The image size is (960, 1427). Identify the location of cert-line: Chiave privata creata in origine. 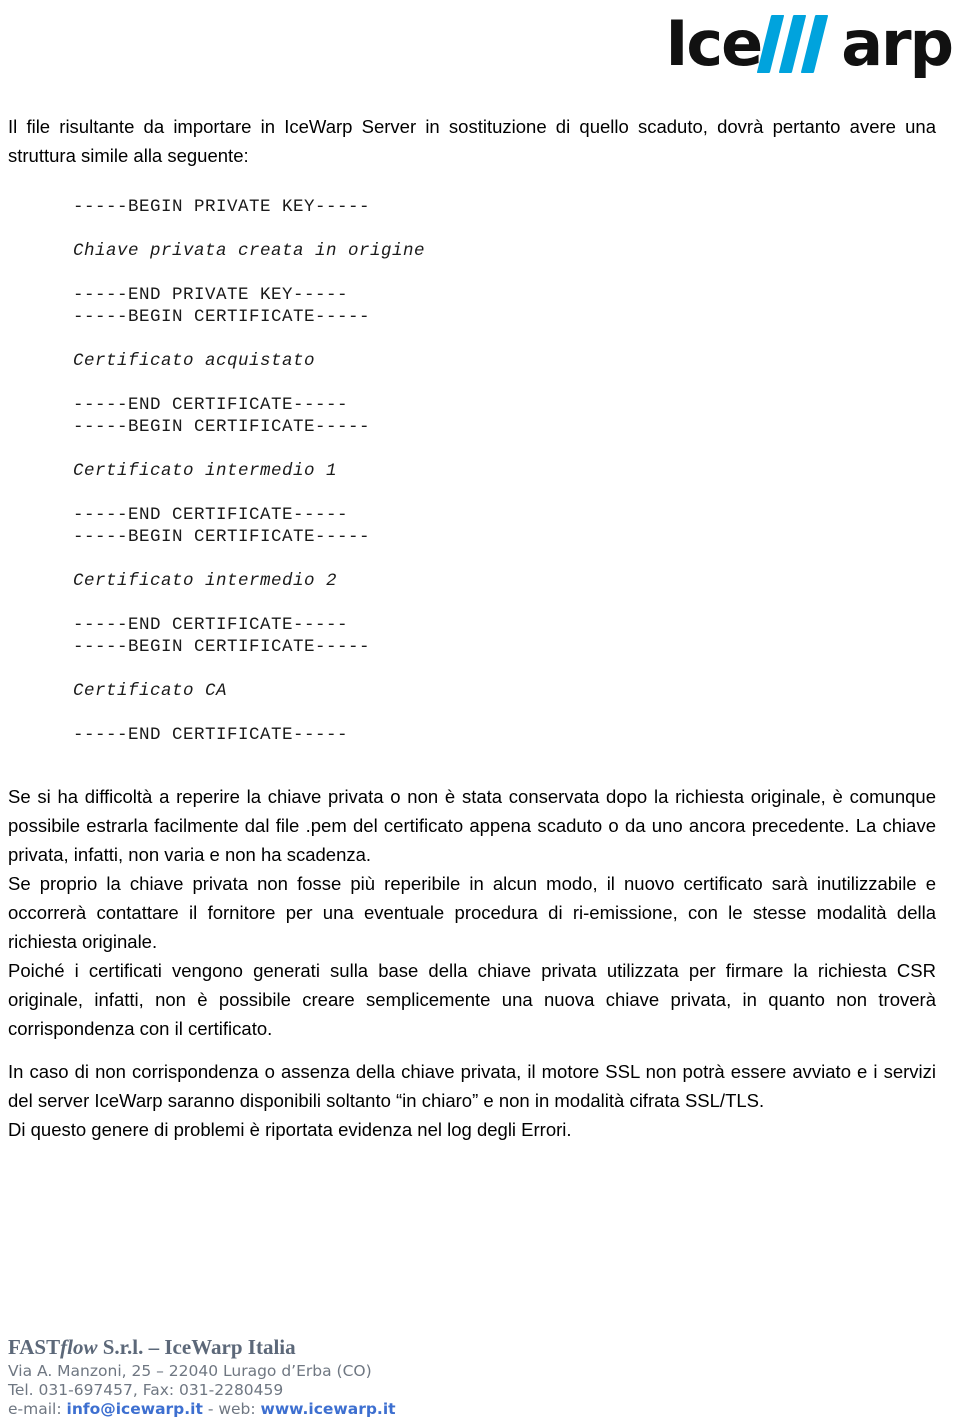
(249, 251).